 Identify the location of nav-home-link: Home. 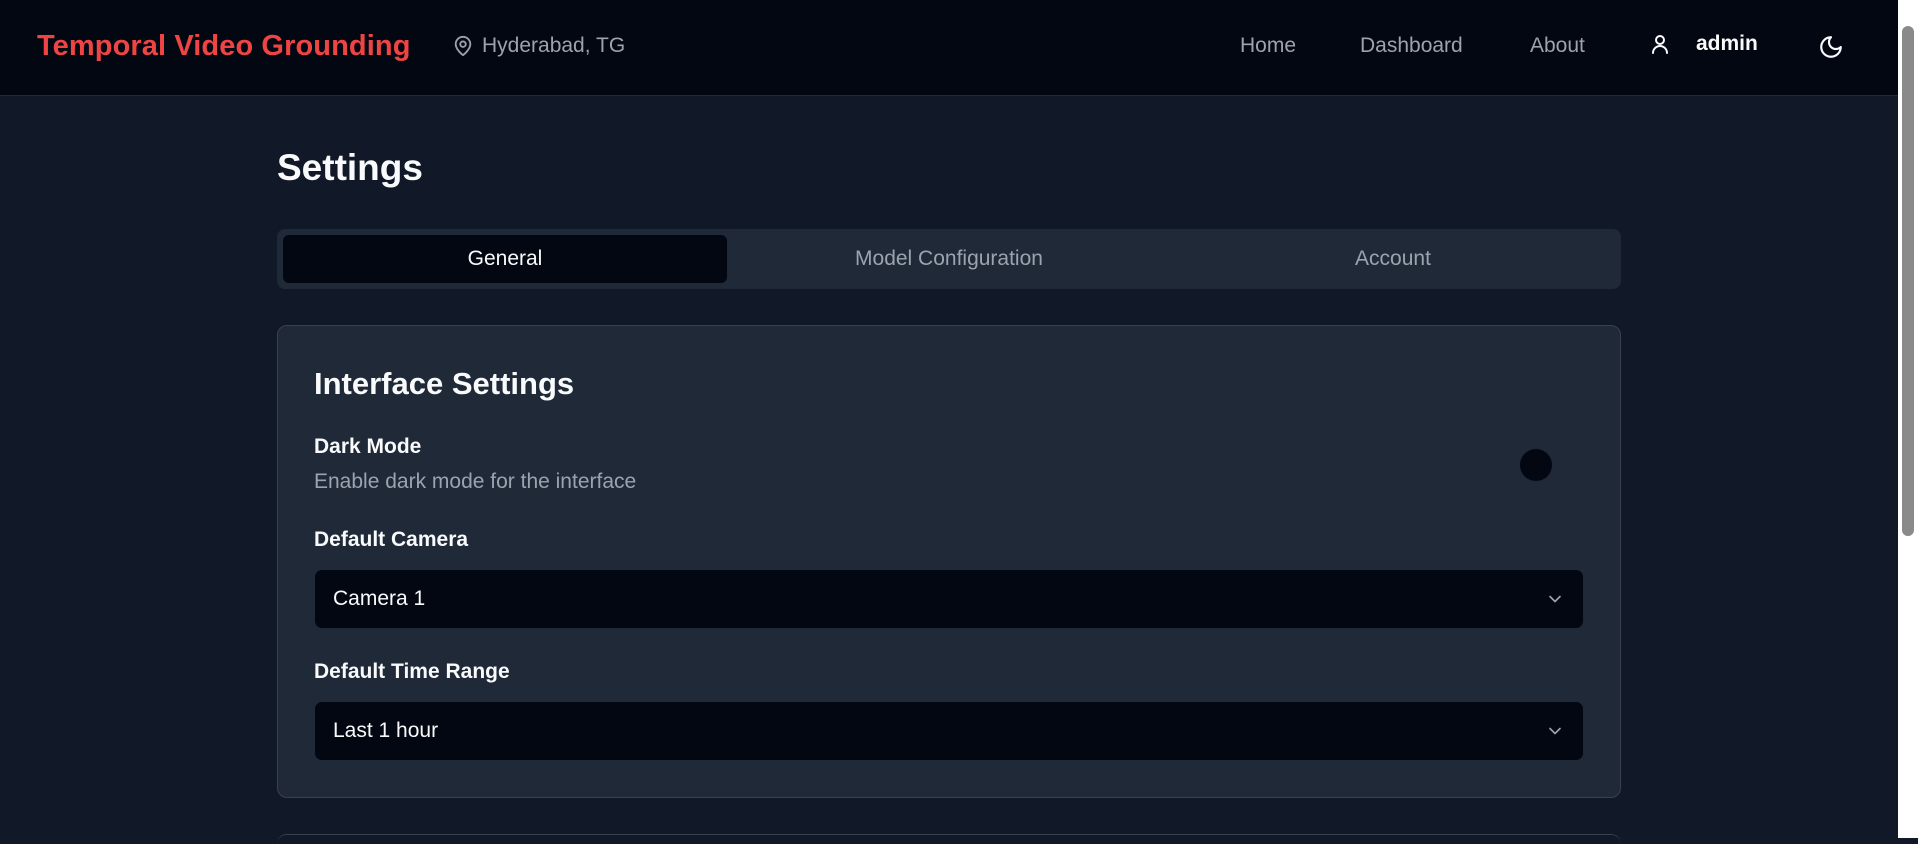
(1268, 46).